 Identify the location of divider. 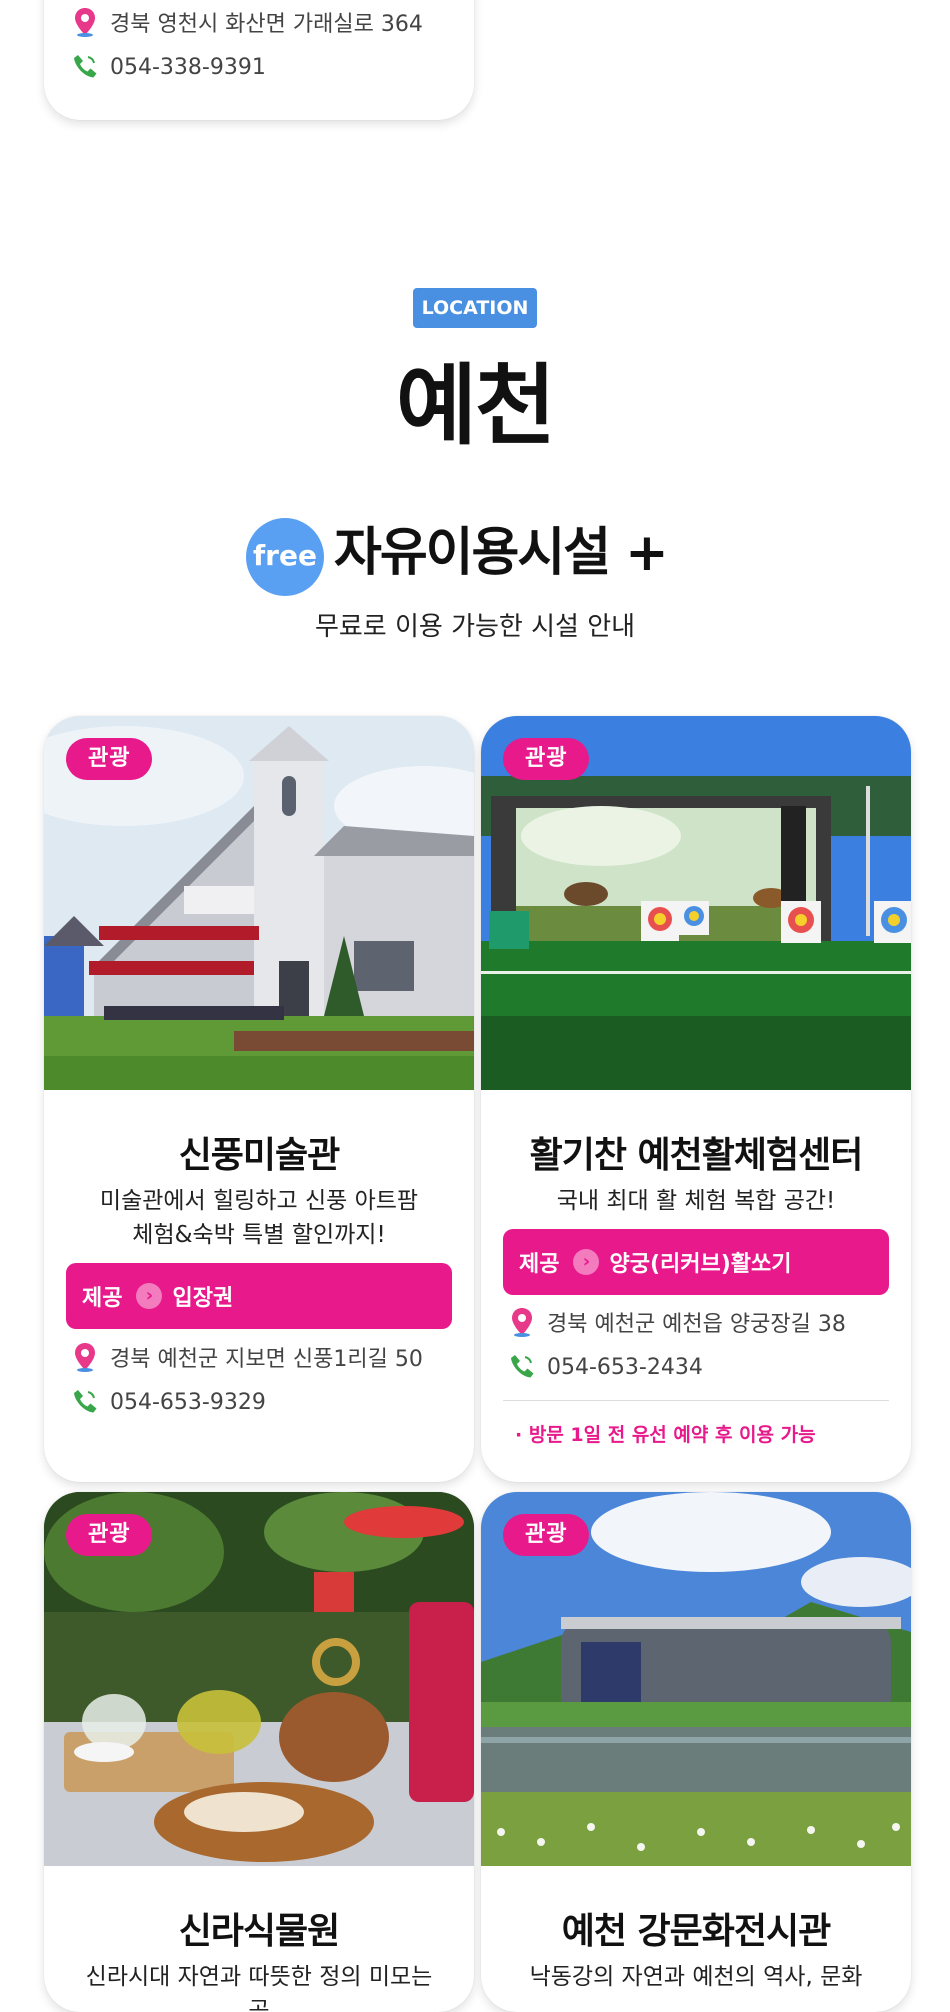
(696, 1400).